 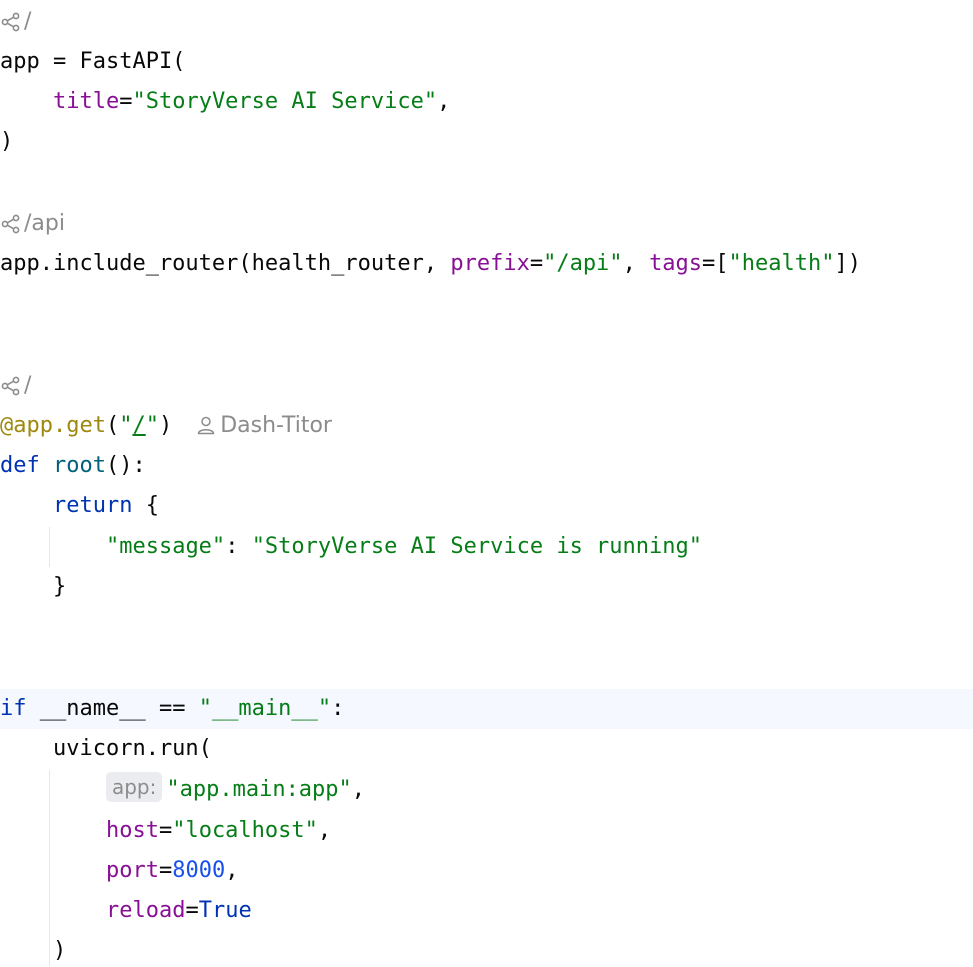 What do you see at coordinates (285, 101) in the screenshot?
I see `string-literal: "StoryVerse AI Service"` at bounding box center [285, 101].